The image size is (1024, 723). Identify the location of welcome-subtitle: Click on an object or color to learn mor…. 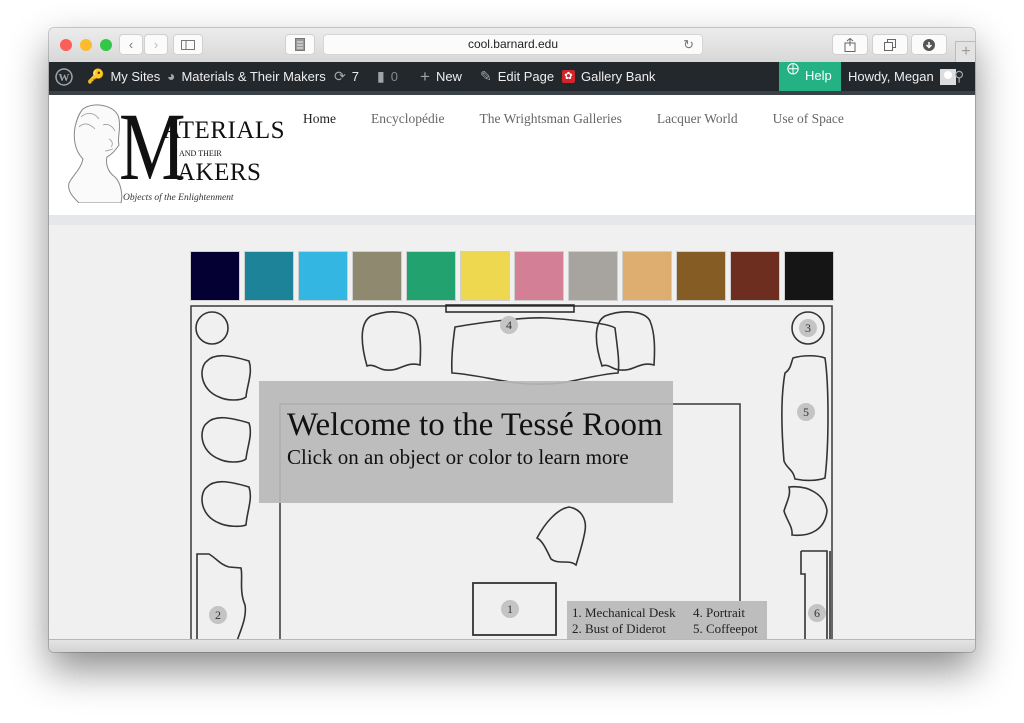
(458, 457).